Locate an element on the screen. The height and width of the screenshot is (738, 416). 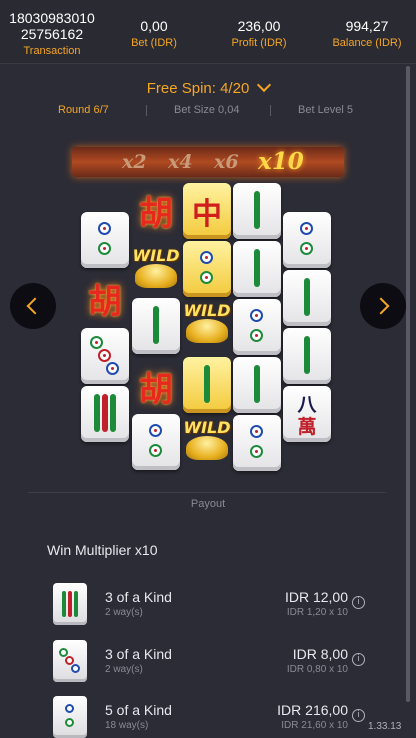
chevron-right-icon is located at coordinates (381, 306).